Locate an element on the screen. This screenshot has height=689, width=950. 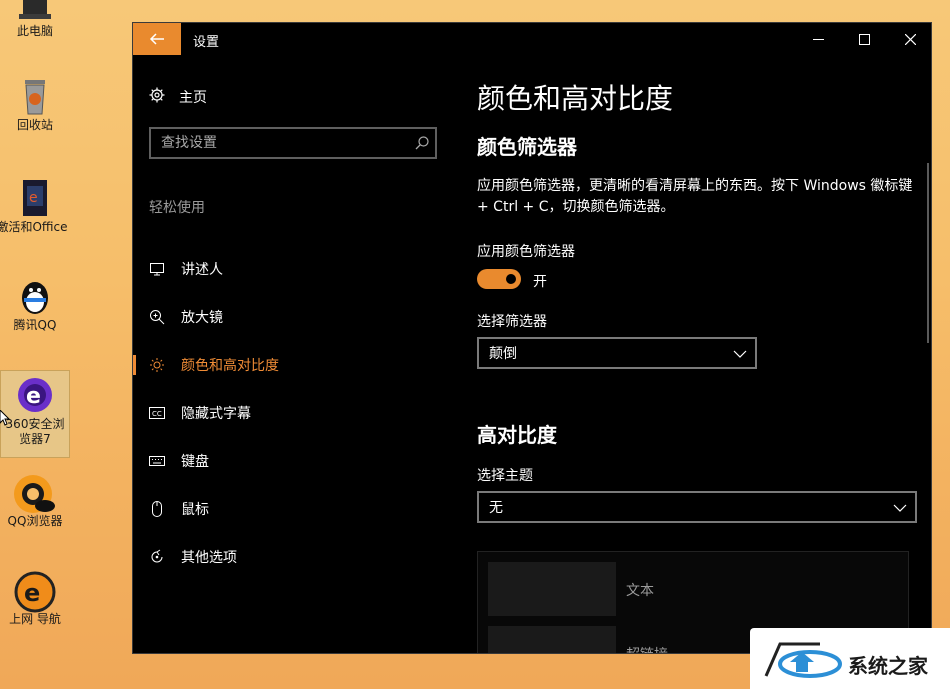
title-bar: 设置 is located at coordinates (532, 39).